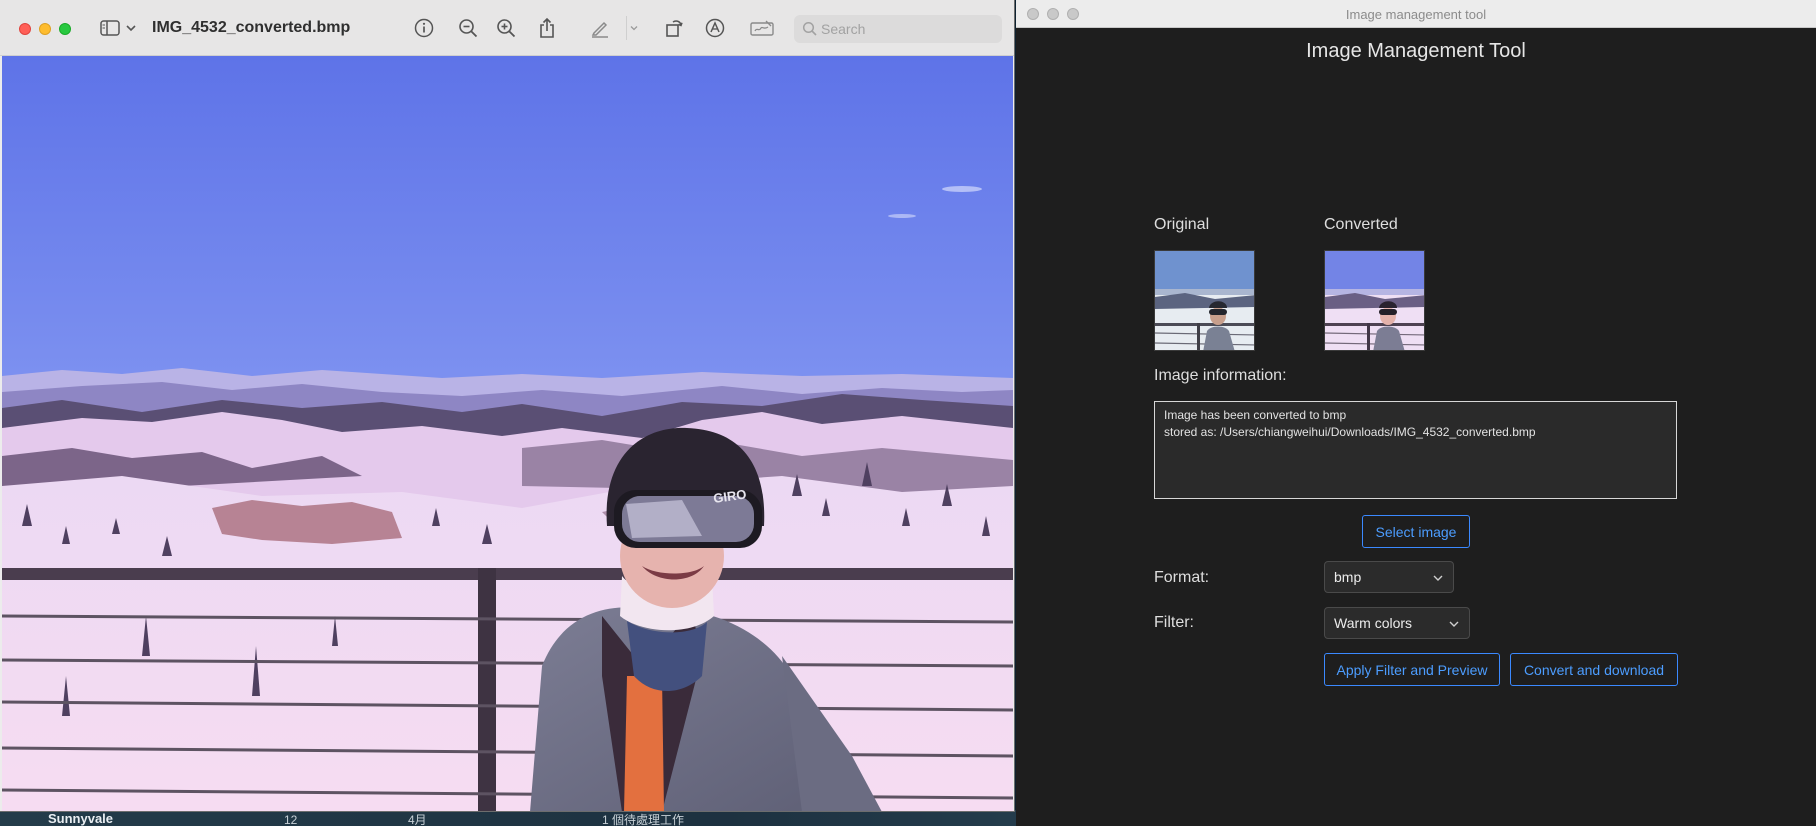 The height and width of the screenshot is (826, 1816). Describe the element at coordinates (762, 28) in the screenshot. I see `sign-icon` at that location.